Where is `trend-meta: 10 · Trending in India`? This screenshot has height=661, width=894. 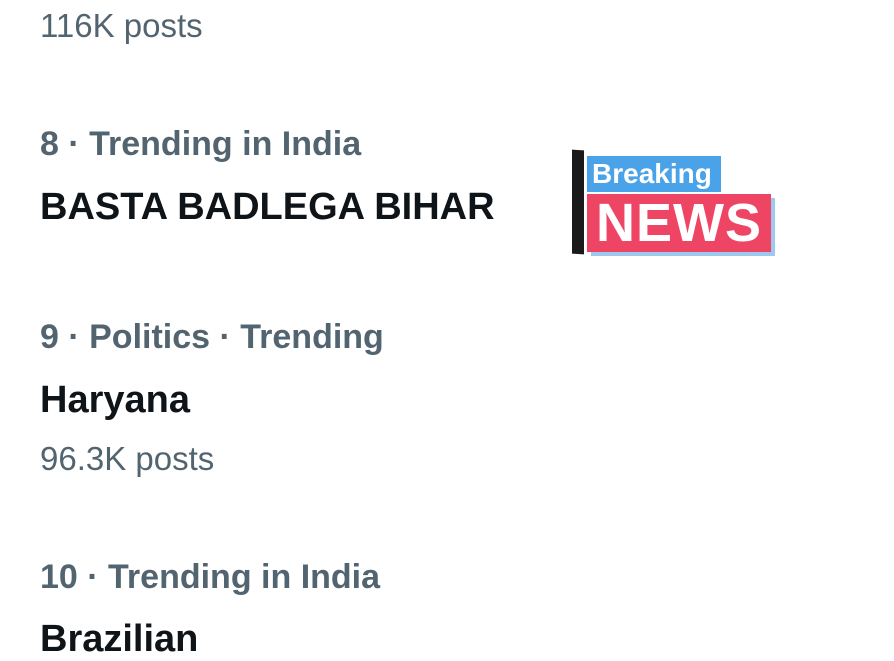
trend-meta: 10 · Trending in India is located at coordinates (210, 577).